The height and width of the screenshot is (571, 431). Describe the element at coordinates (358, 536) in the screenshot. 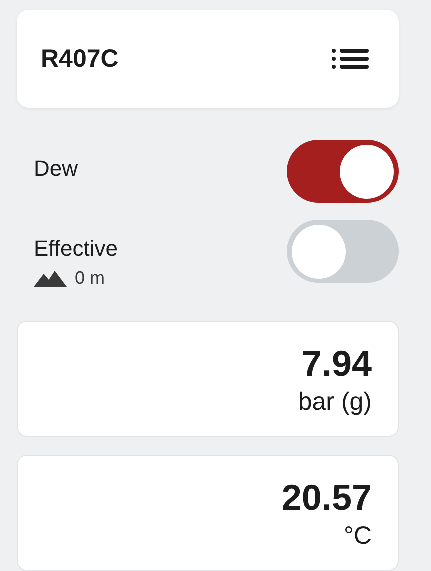

I see `reading-unit: °C` at that location.